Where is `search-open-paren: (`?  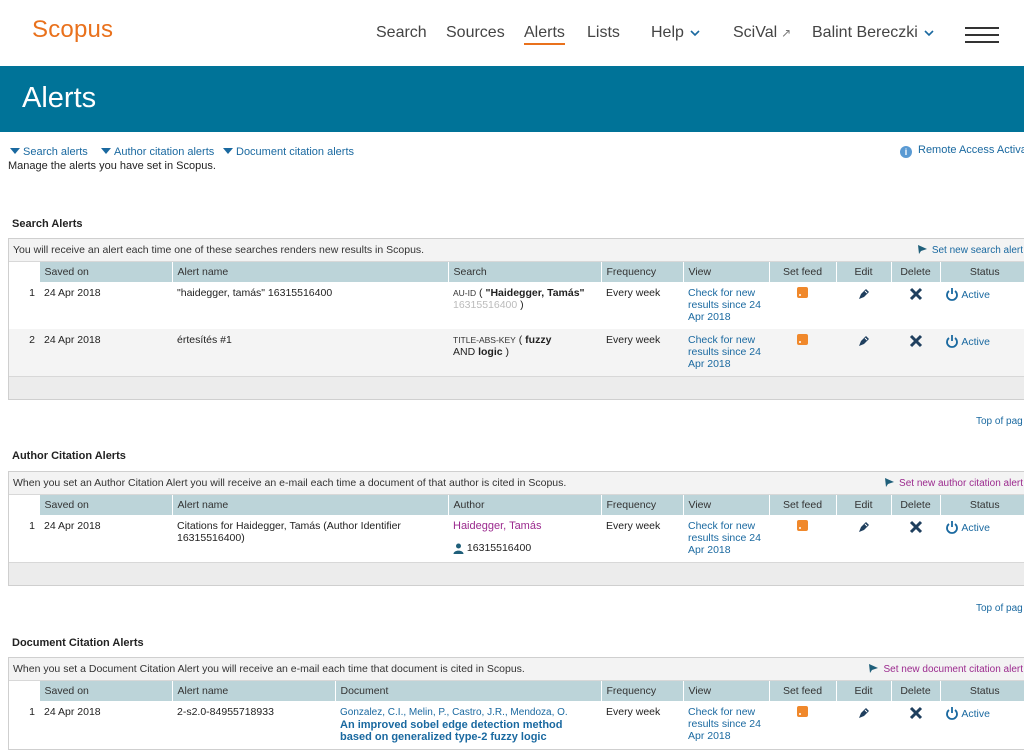 search-open-paren: ( is located at coordinates (520, 340).